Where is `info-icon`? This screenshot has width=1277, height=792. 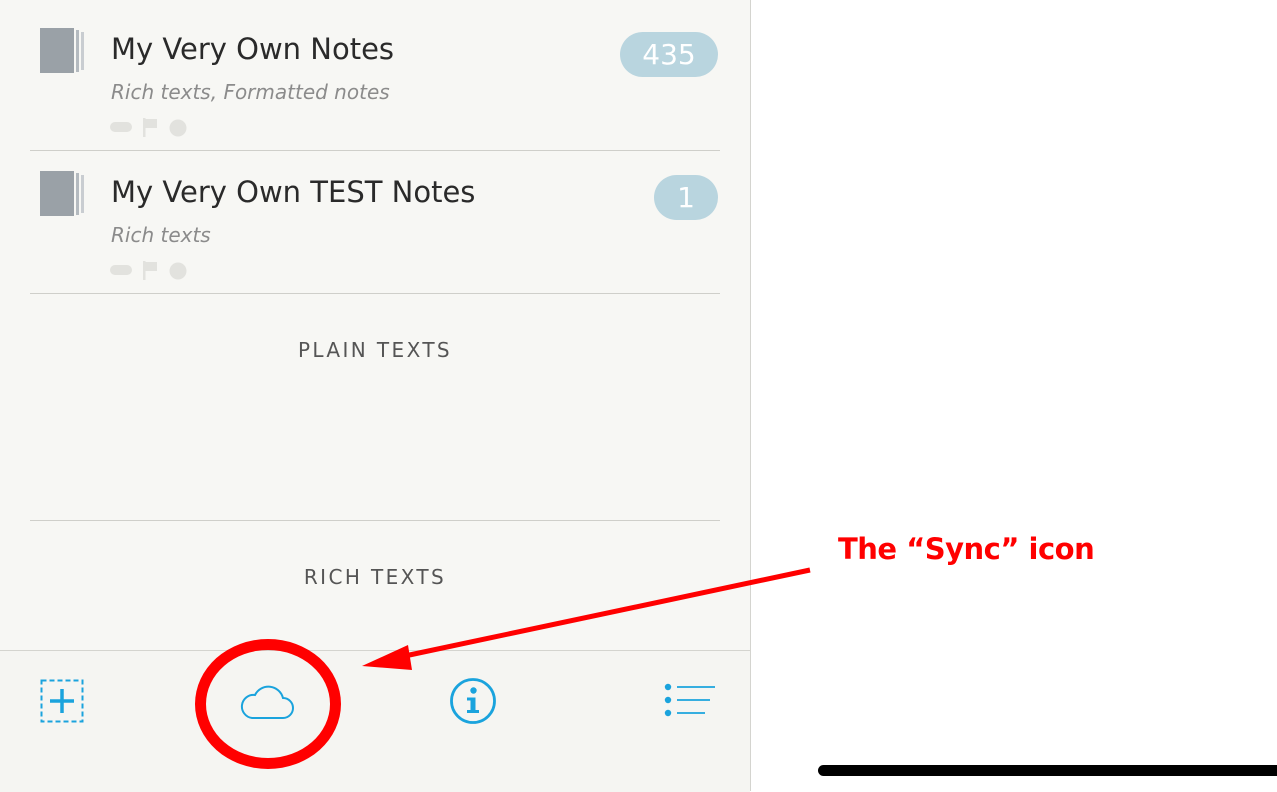
info-icon is located at coordinates (473, 701).